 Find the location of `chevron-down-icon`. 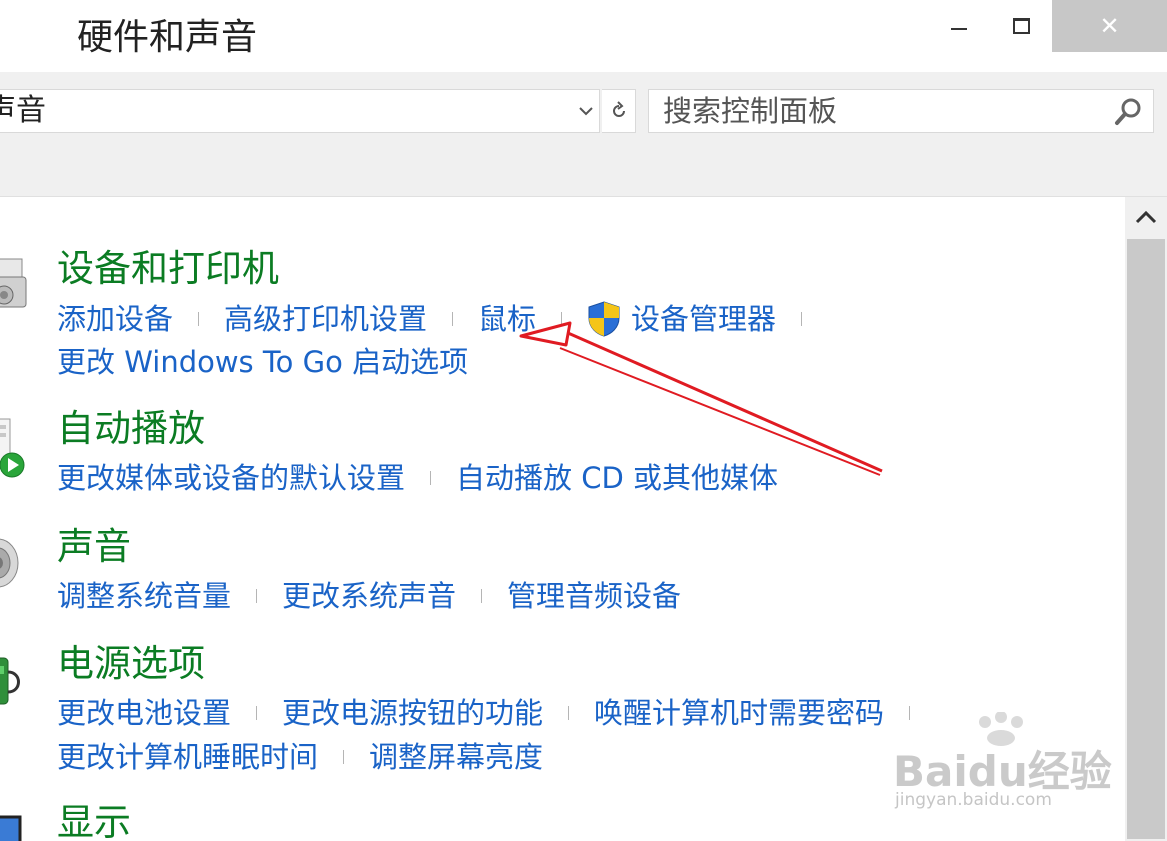

chevron-down-icon is located at coordinates (586, 111).